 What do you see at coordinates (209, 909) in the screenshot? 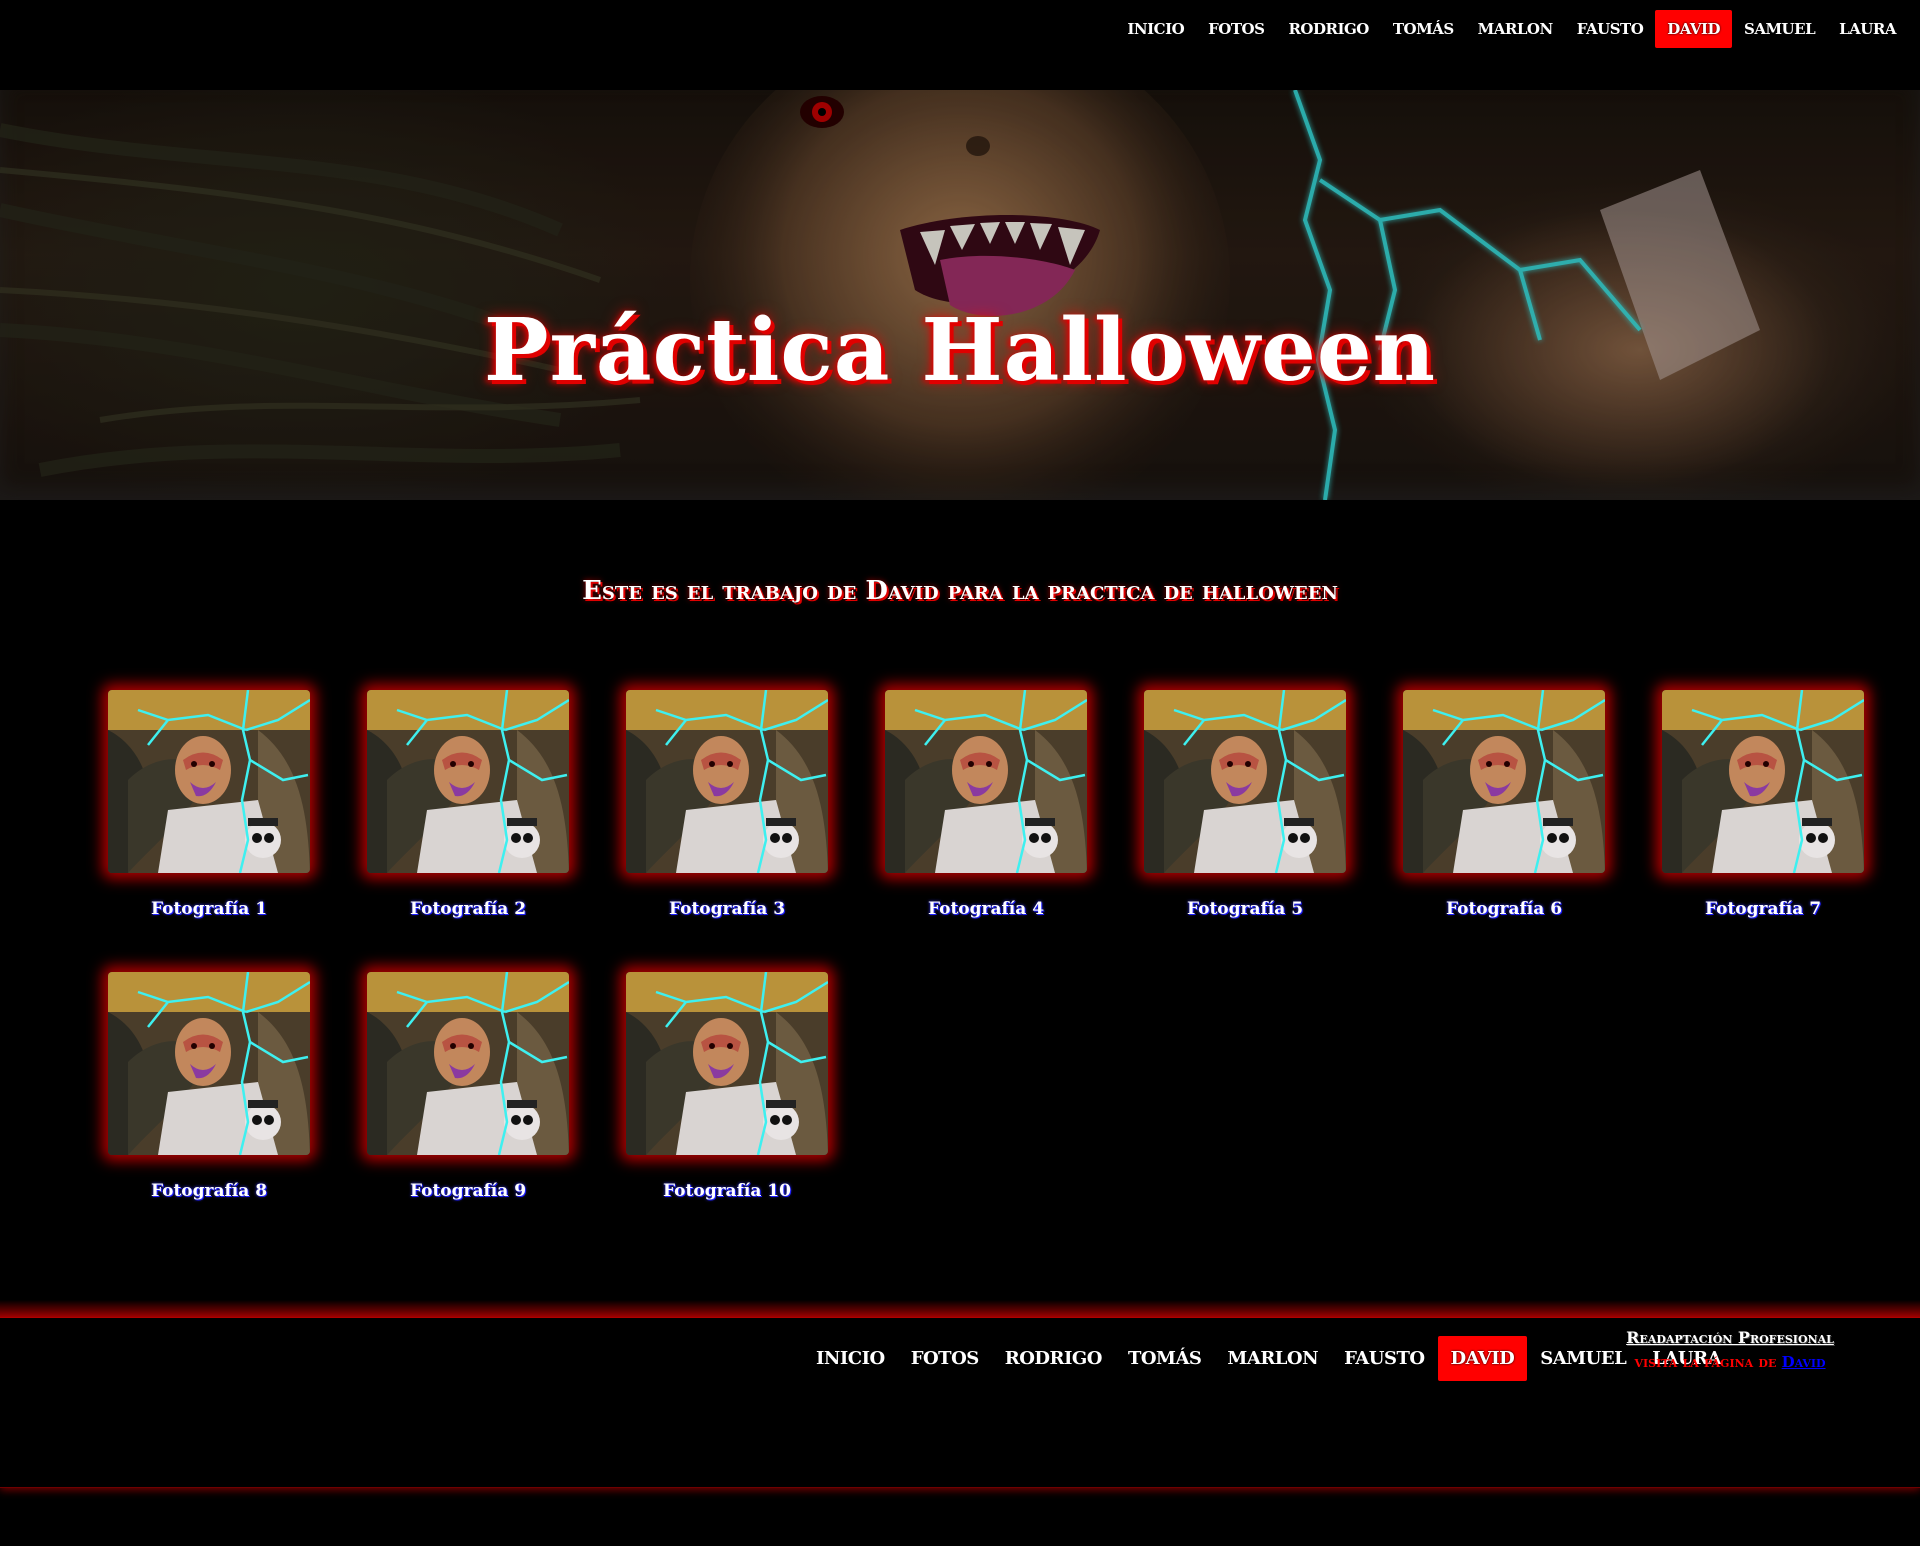
I see `photo-caption-1: Fotografía 1` at bounding box center [209, 909].